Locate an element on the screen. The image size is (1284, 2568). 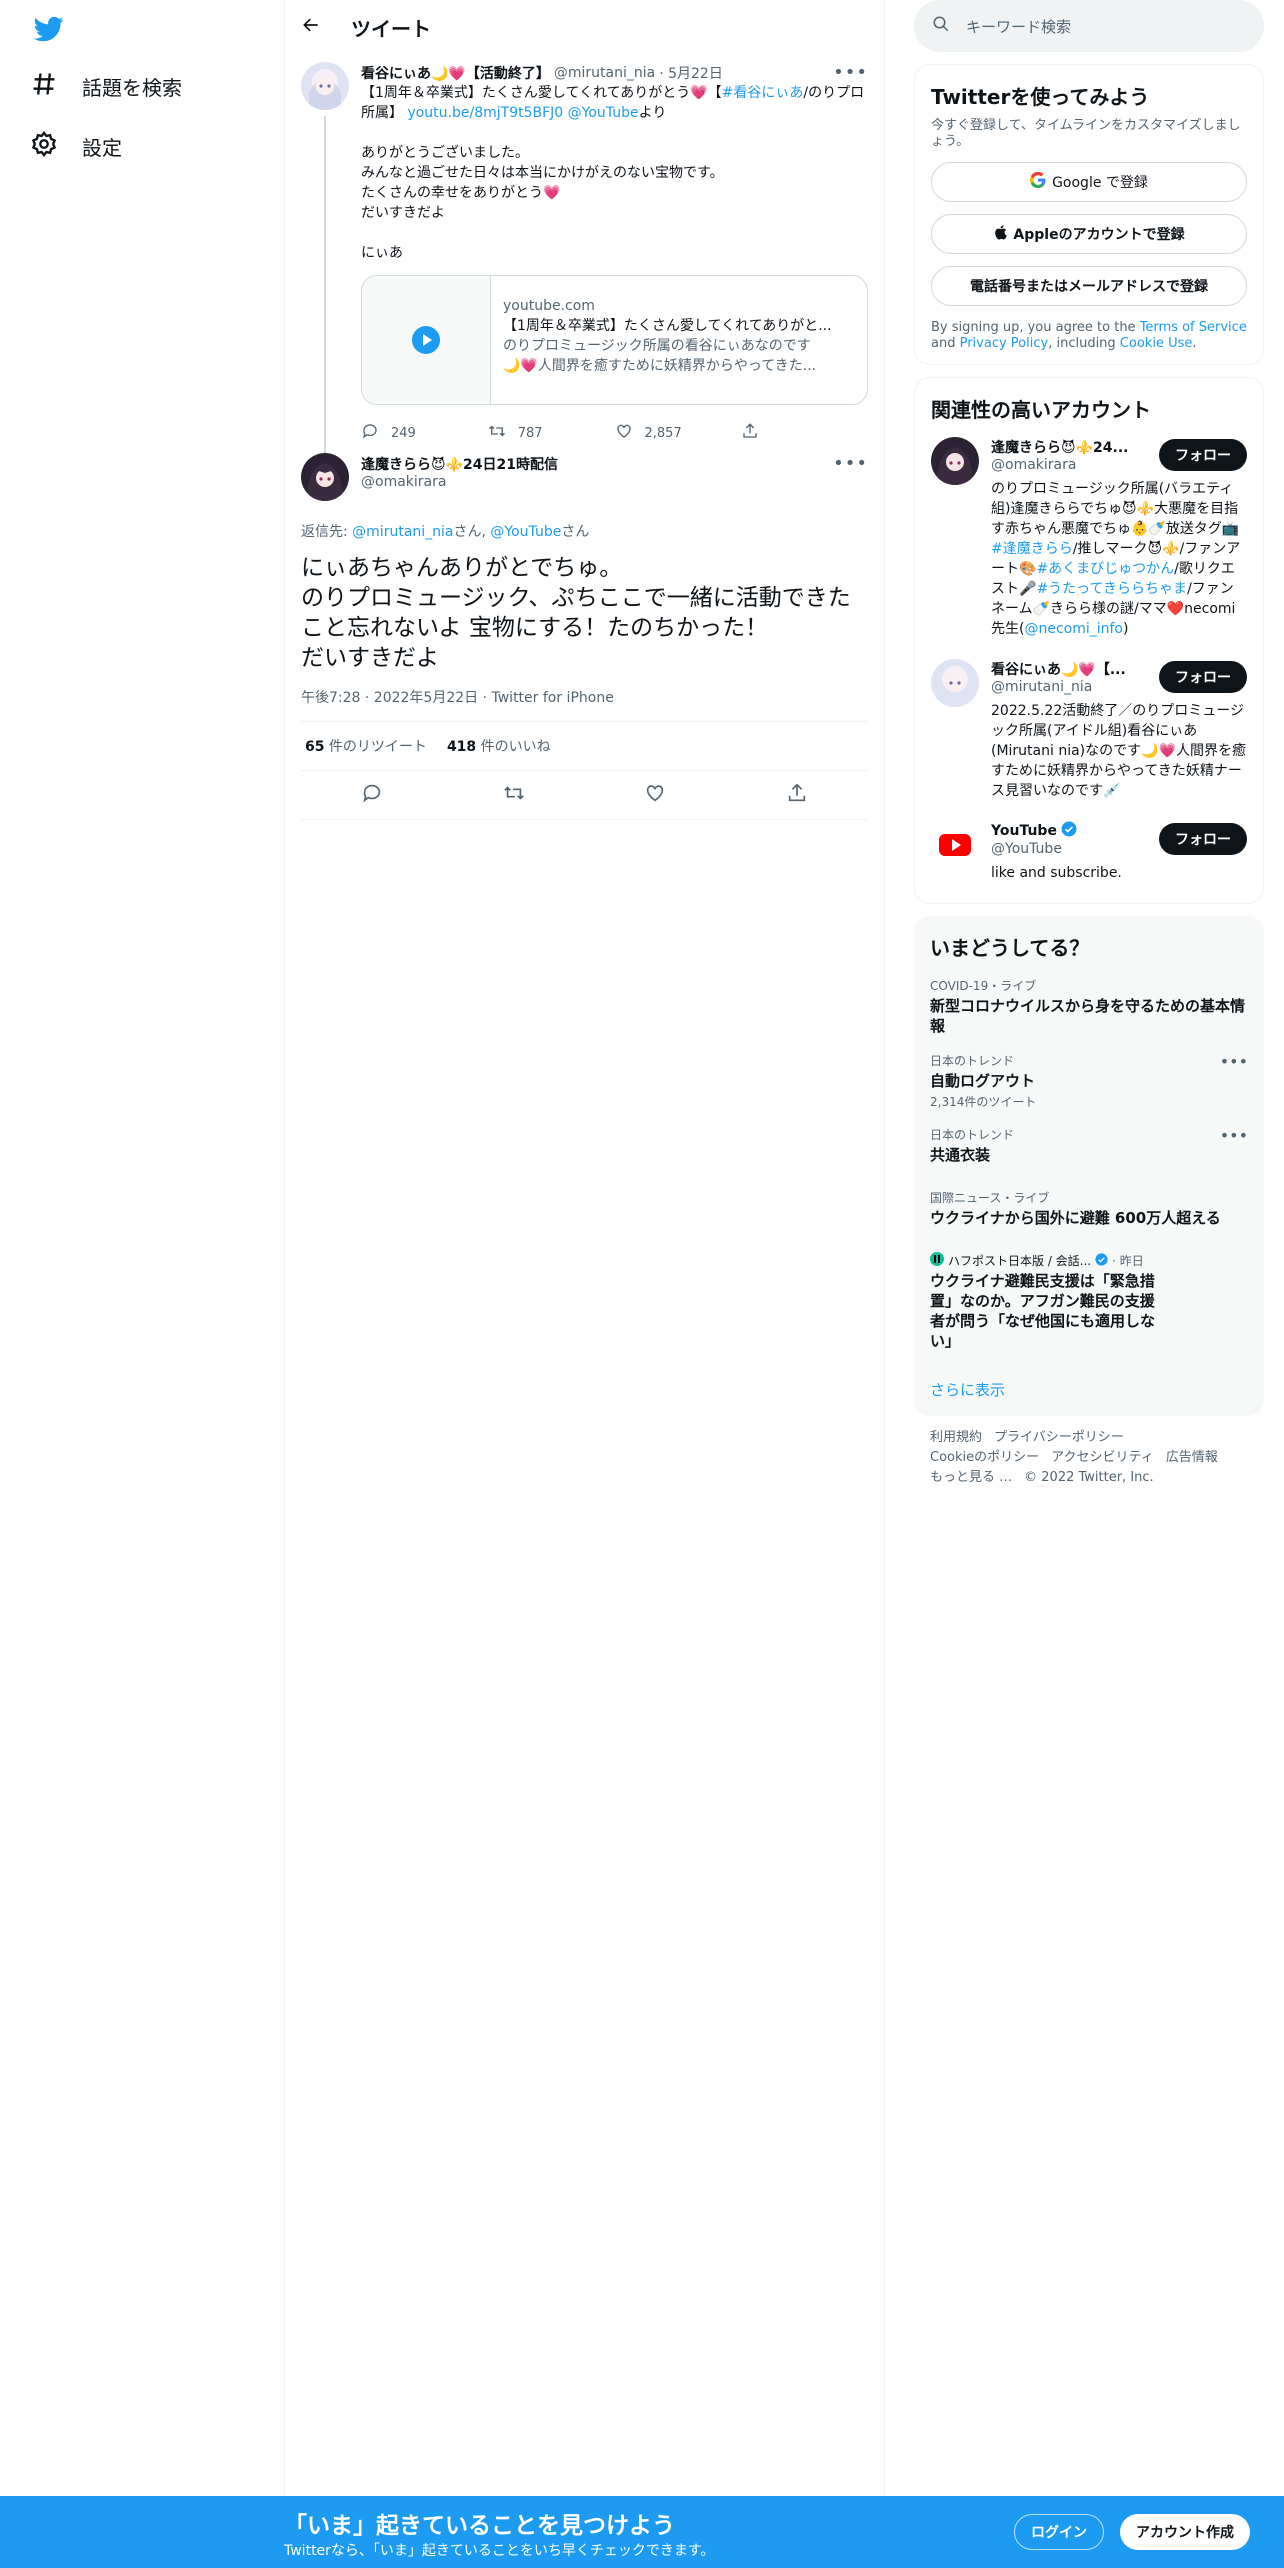
huffpost-logo-icon is located at coordinates (937, 1260).